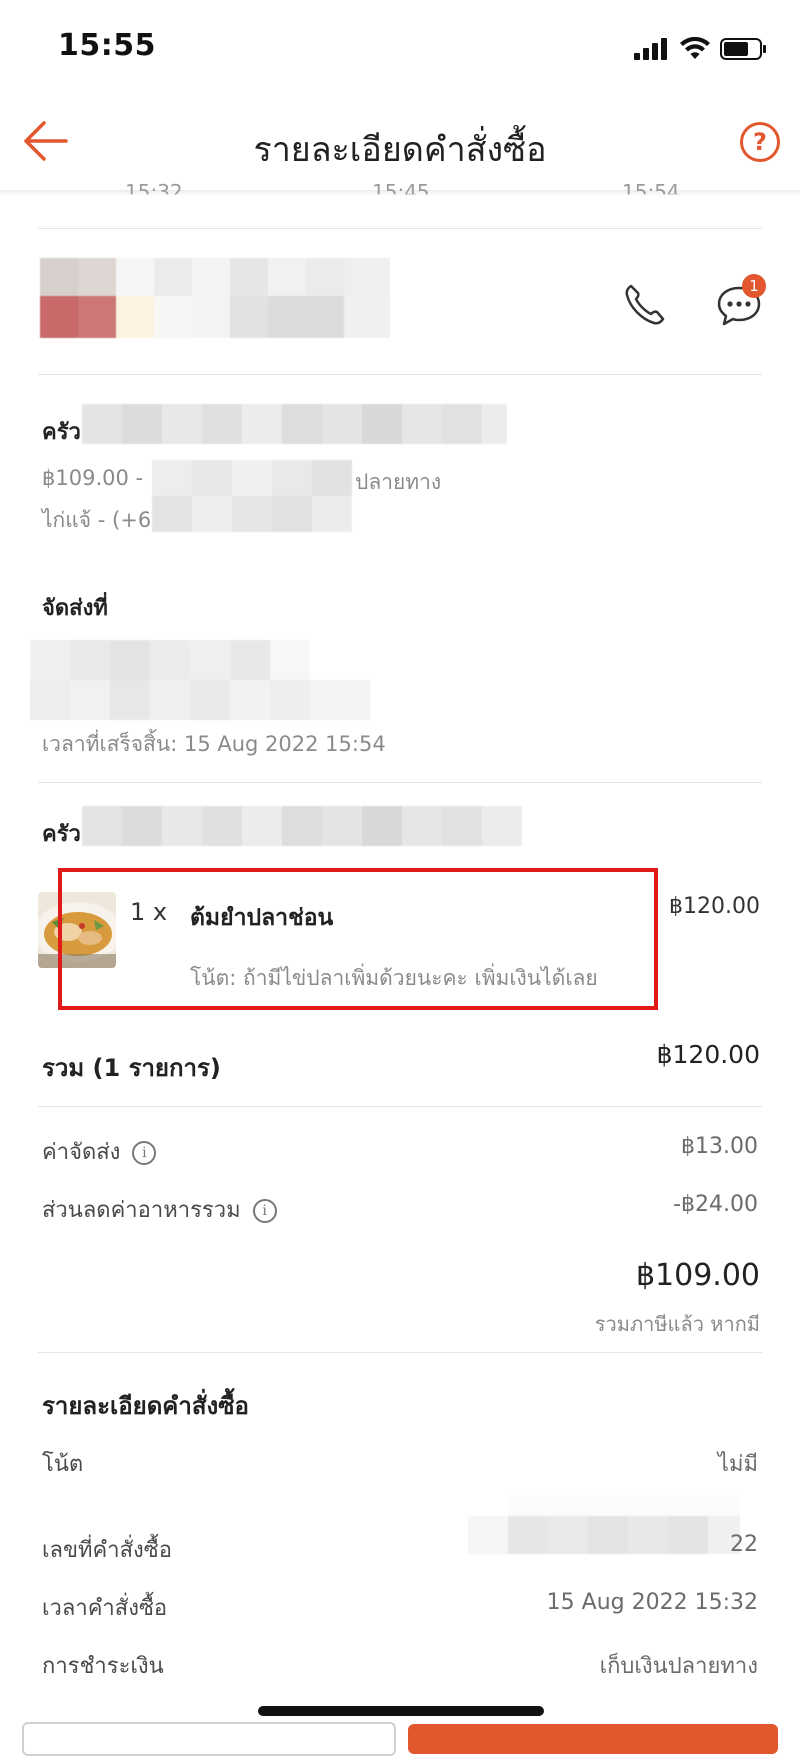  I want to click on cellular-signal-icon, so click(650, 49).